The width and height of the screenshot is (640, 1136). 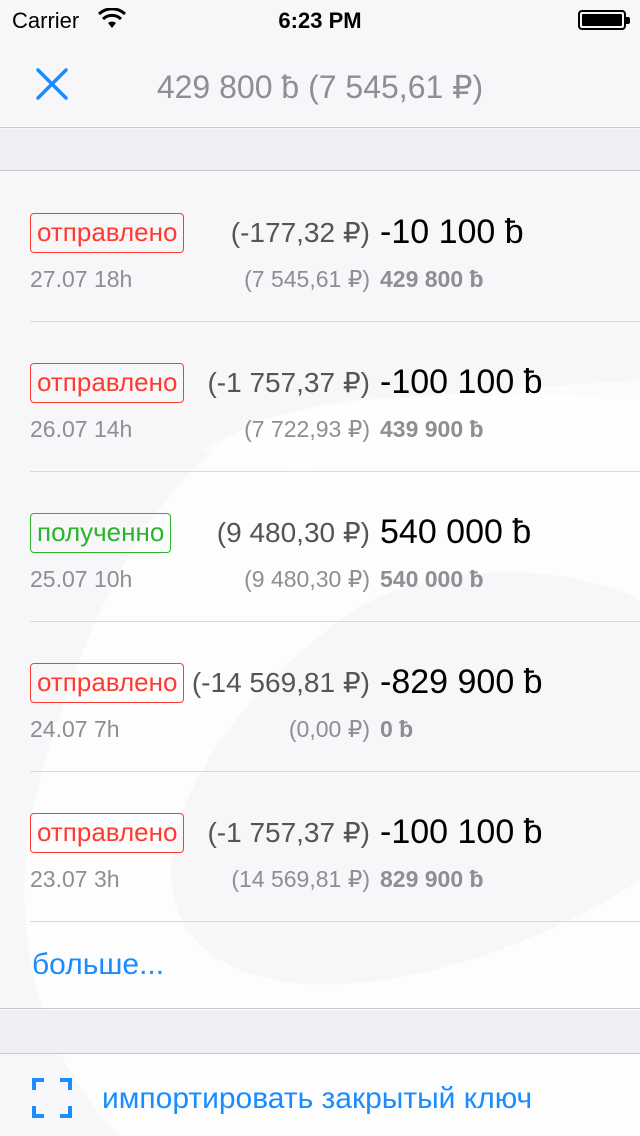 What do you see at coordinates (432, 279) in the screenshot?
I see `balance-amount: 429 800 ƀ` at bounding box center [432, 279].